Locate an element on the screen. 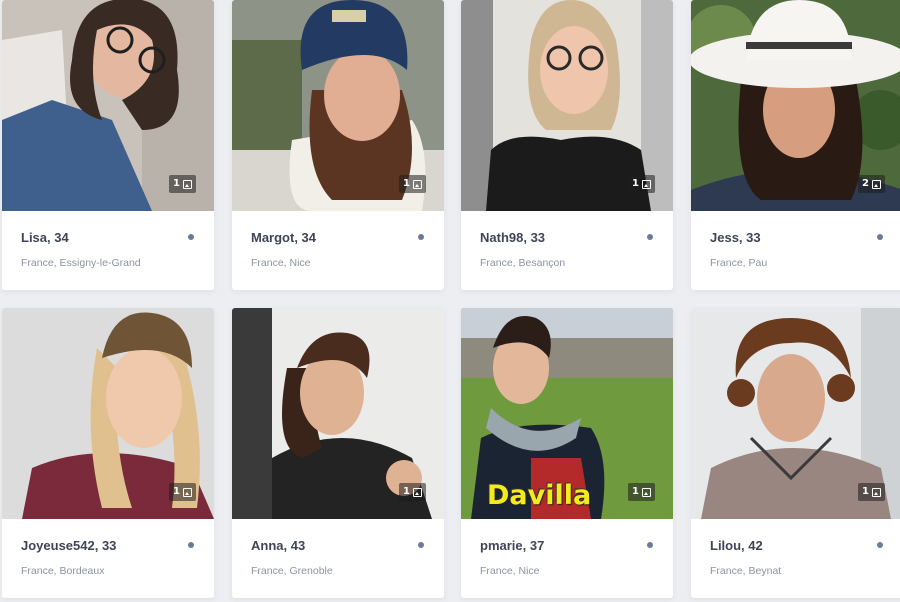  profile-info: Jess, 33 France, Pau is located at coordinates (795, 250).